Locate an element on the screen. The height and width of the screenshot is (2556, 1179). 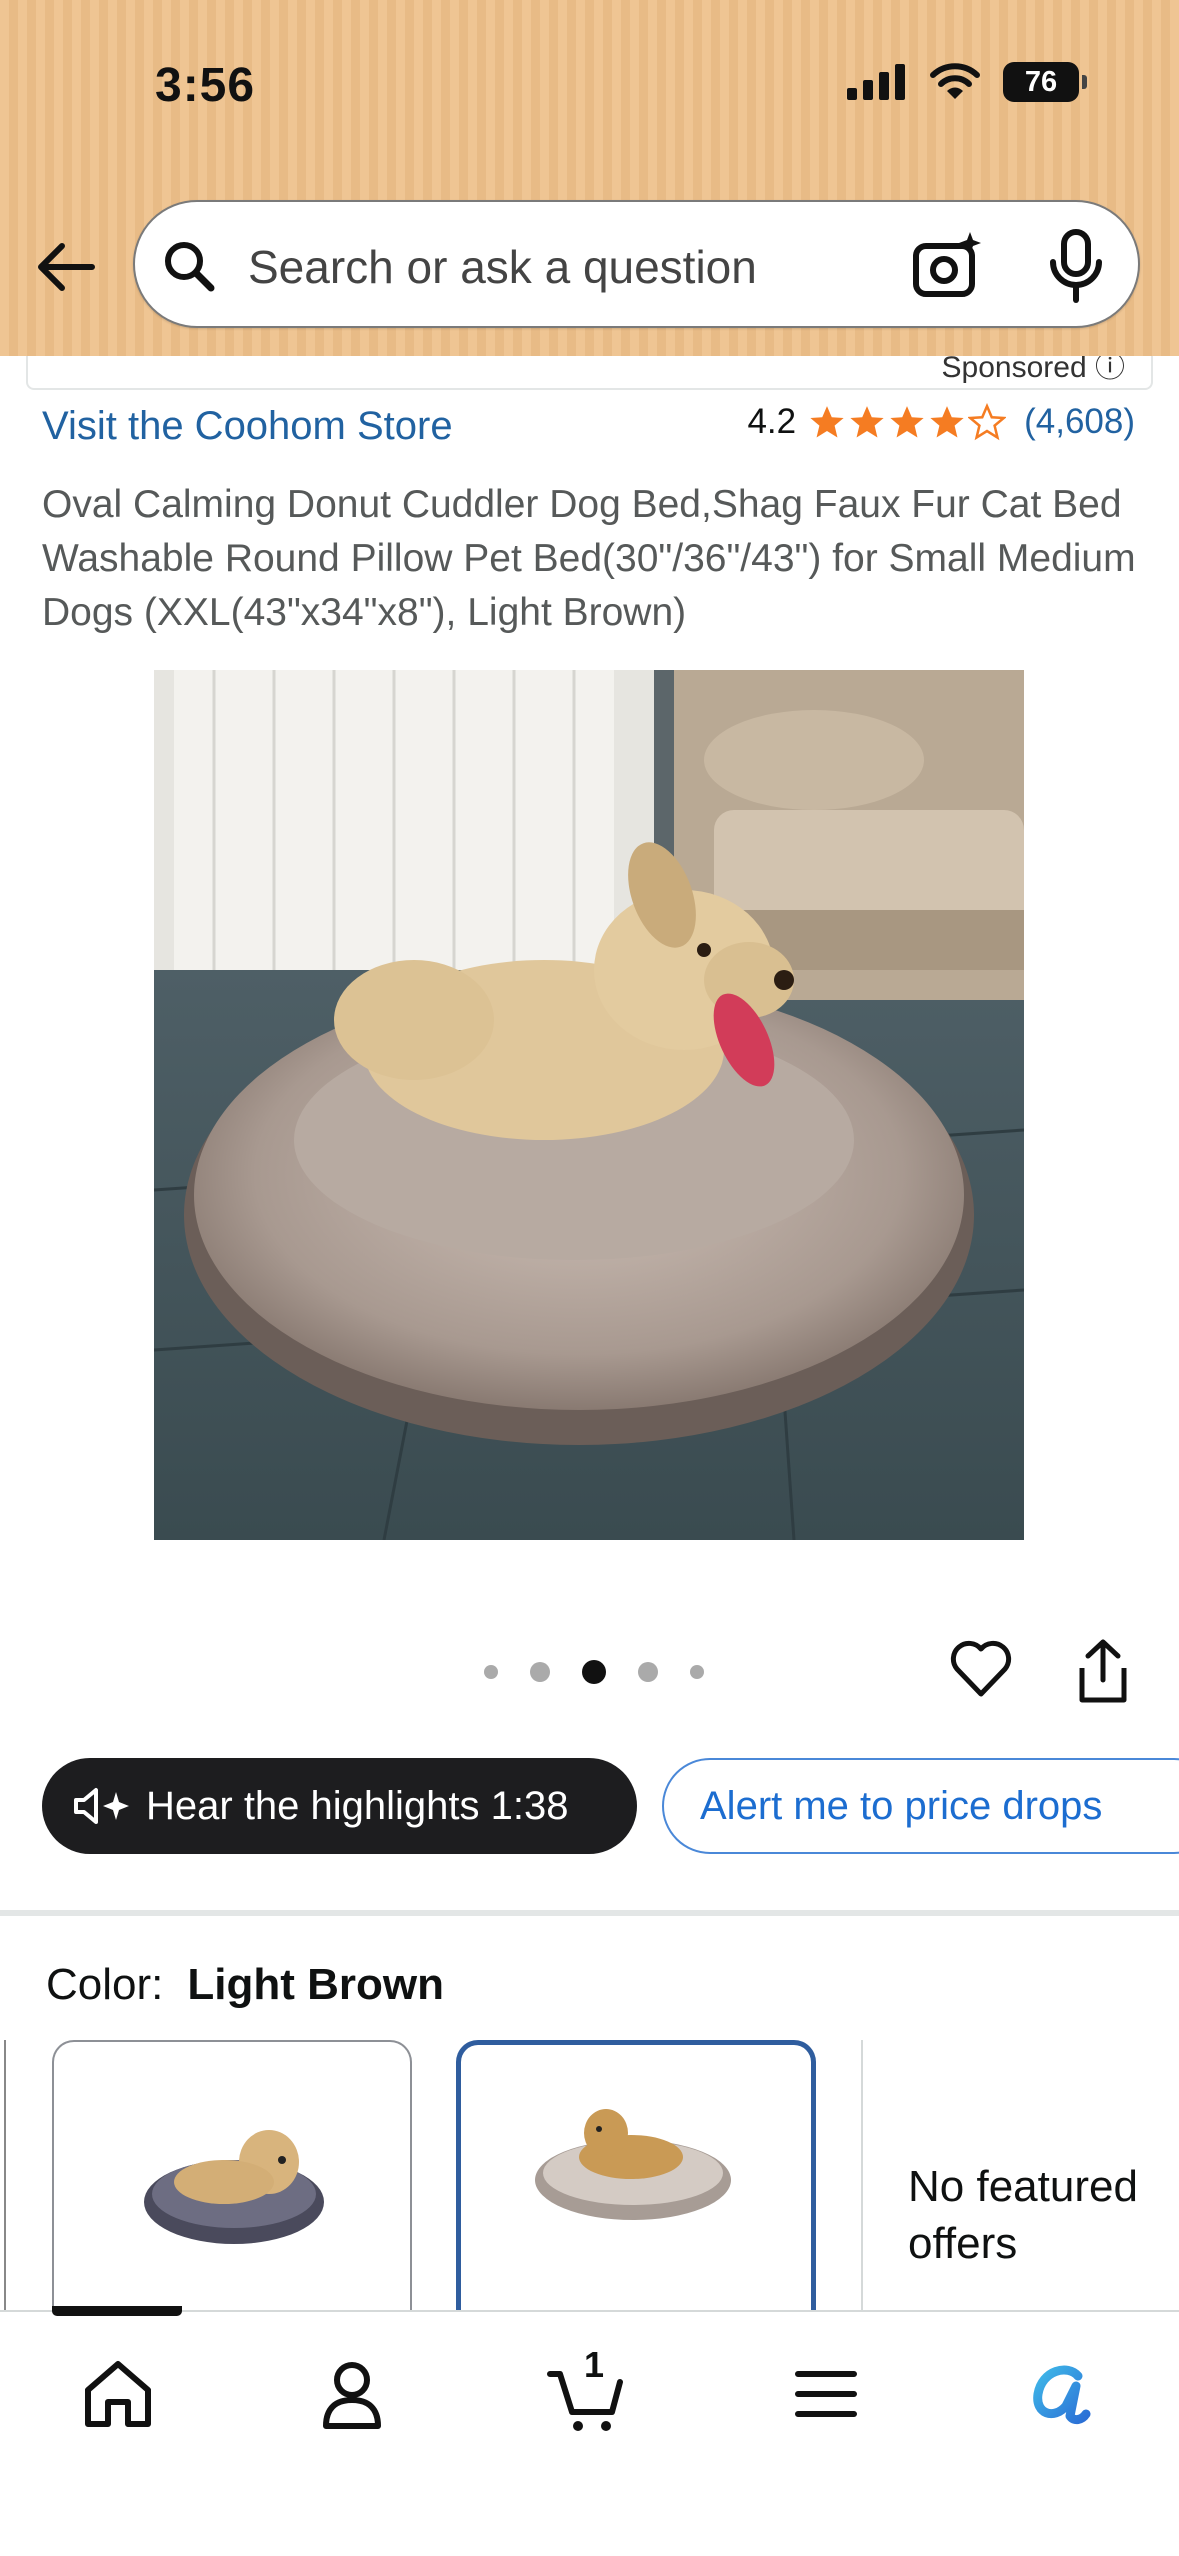
search-bar: Search or ask a question is located at coordinates (636, 264).